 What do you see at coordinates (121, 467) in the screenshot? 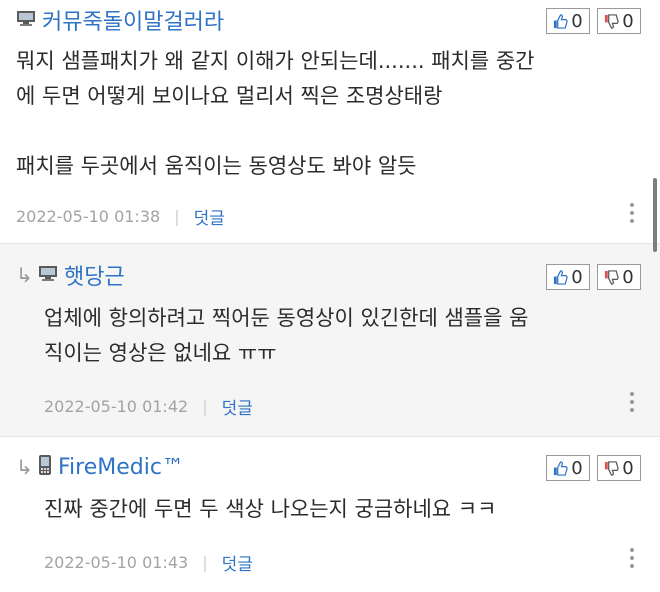
I see `comment-author: FireMedic™` at bounding box center [121, 467].